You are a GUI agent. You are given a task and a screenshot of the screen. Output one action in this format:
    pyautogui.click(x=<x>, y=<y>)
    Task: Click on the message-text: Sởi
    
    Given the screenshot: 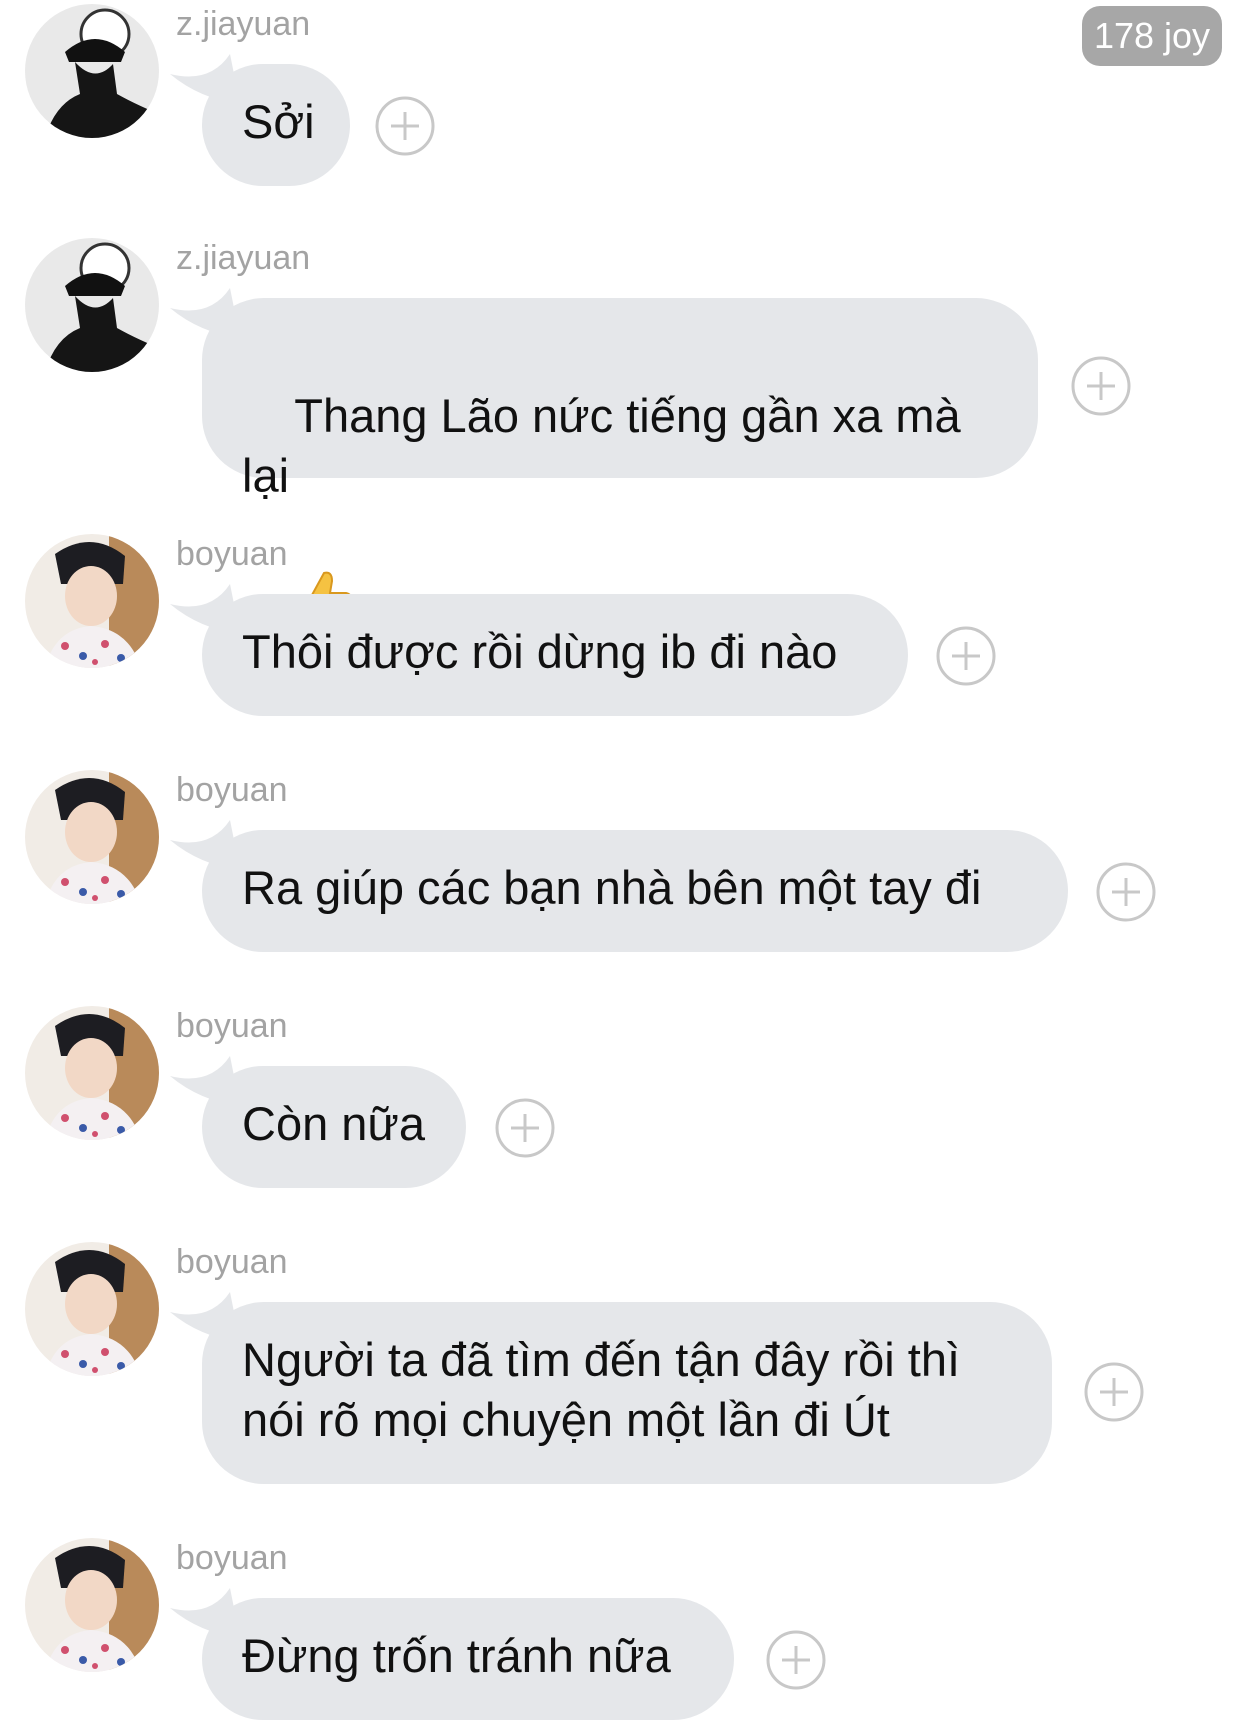 What is the action you would take?
    pyautogui.click(x=278, y=121)
    